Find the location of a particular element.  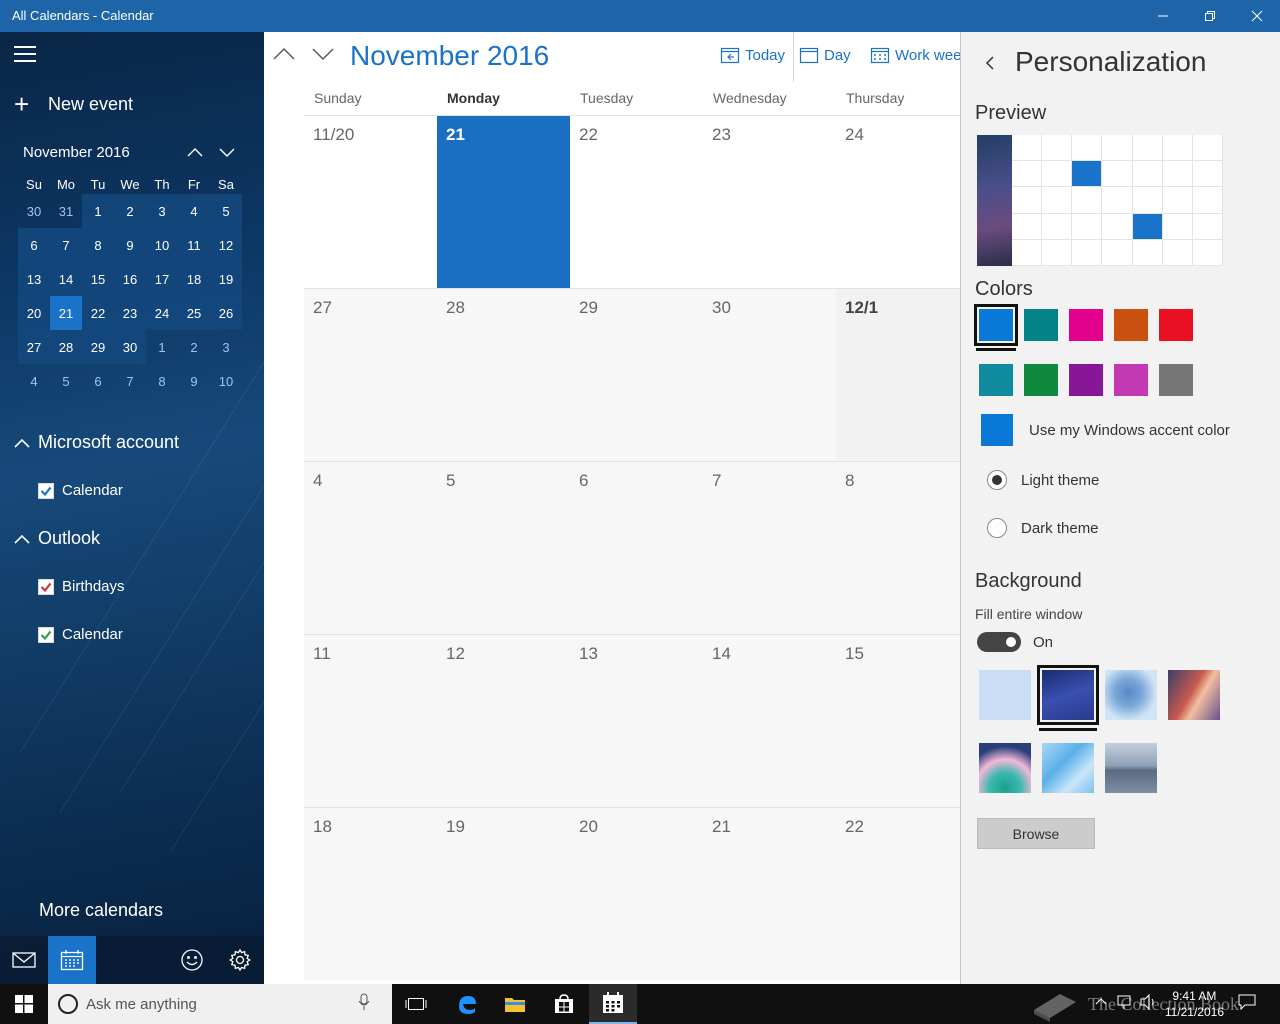

store-button is located at coordinates (564, 1004).